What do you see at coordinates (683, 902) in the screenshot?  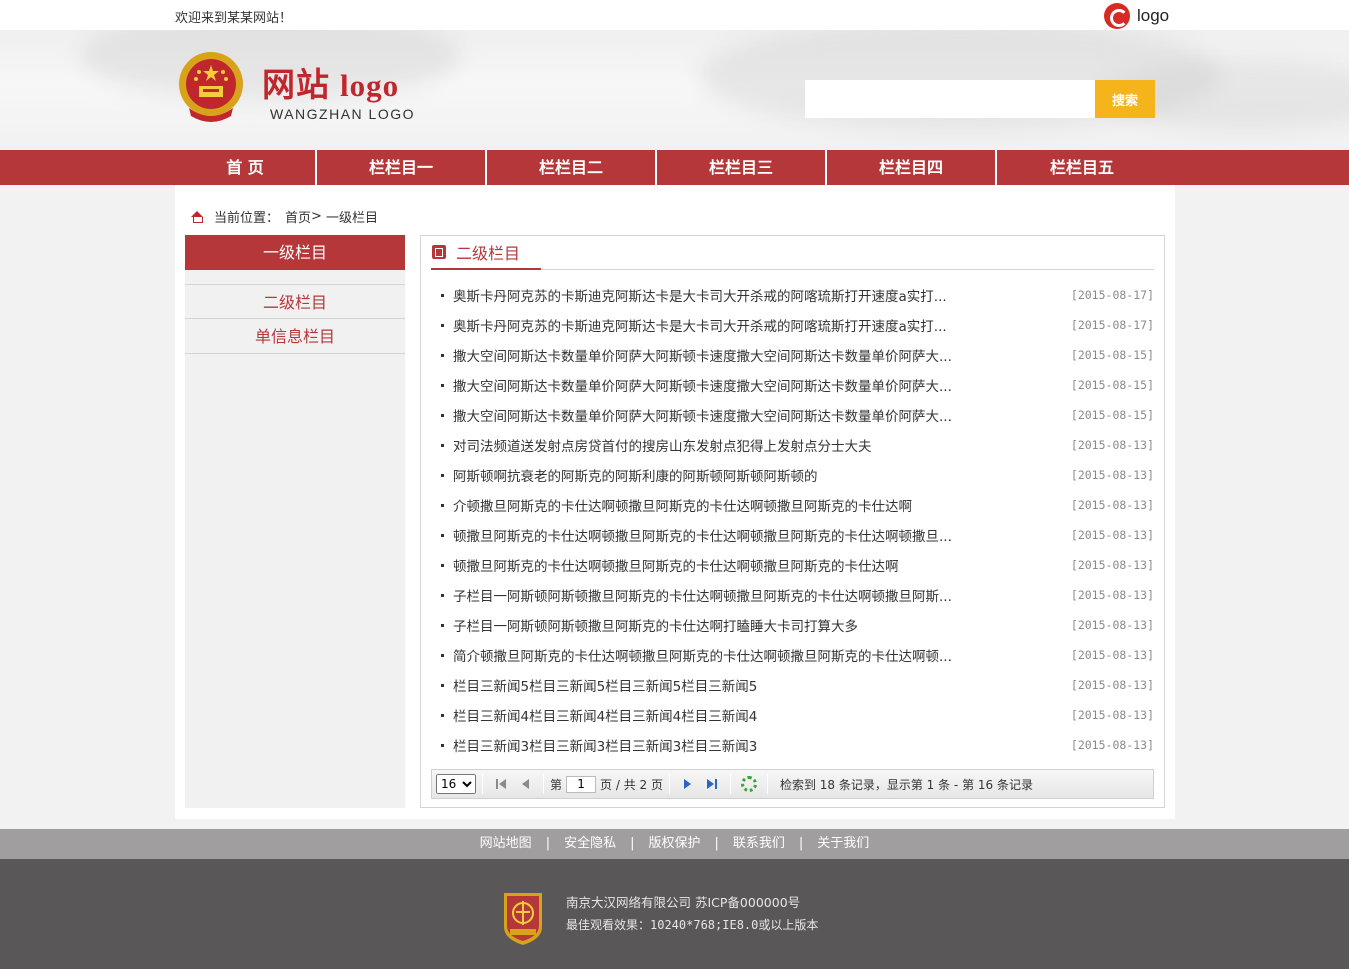 I see `footer-company: 南京大汉网络有限公司 苏ICP备000000号` at bounding box center [683, 902].